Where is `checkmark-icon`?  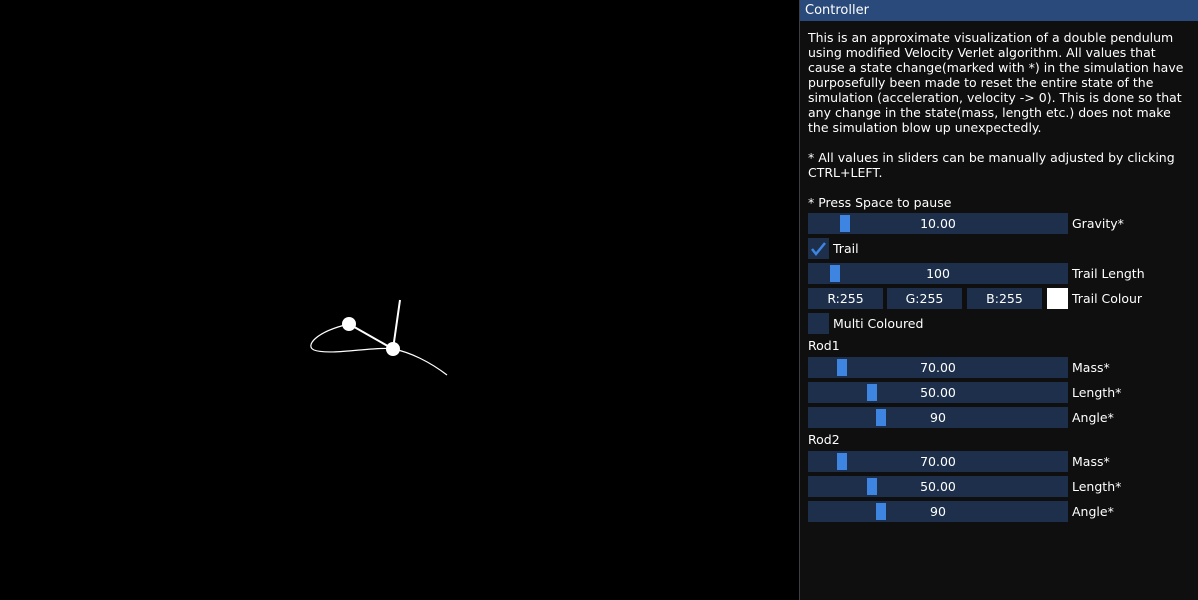 checkmark-icon is located at coordinates (818, 249).